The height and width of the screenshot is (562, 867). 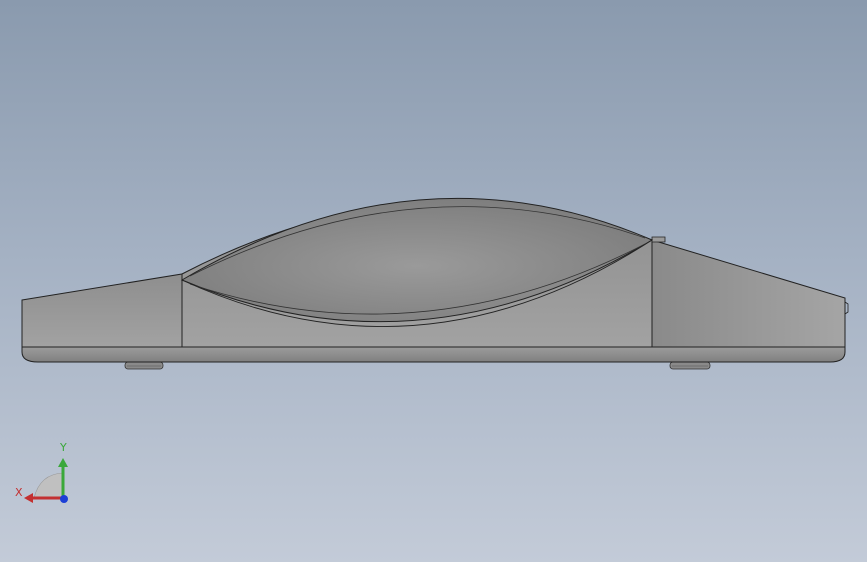 I want to click on x-axis-arrowhead, so click(x=28, y=498).